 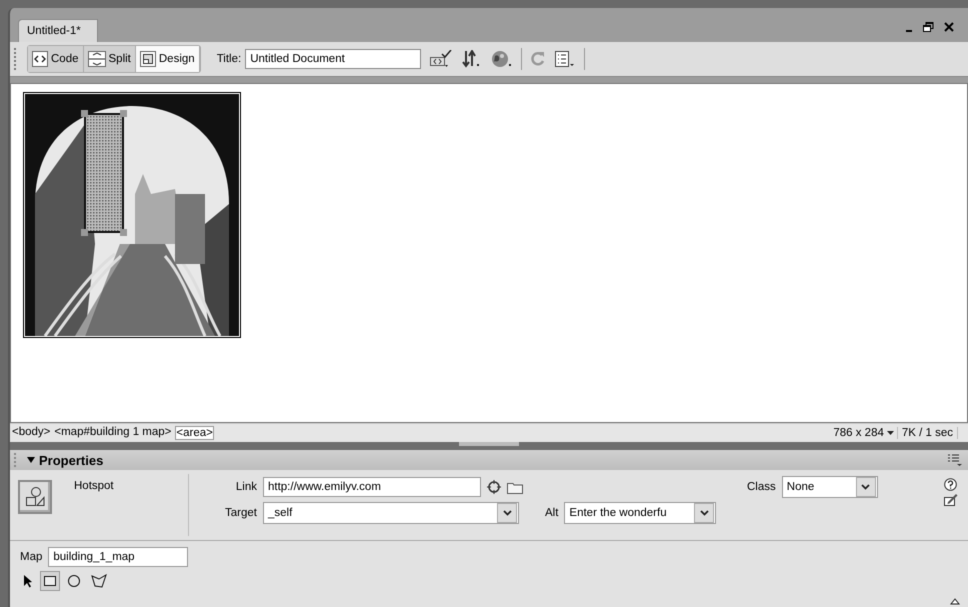 I want to click on panel-splitter-handle, so click(x=489, y=444).